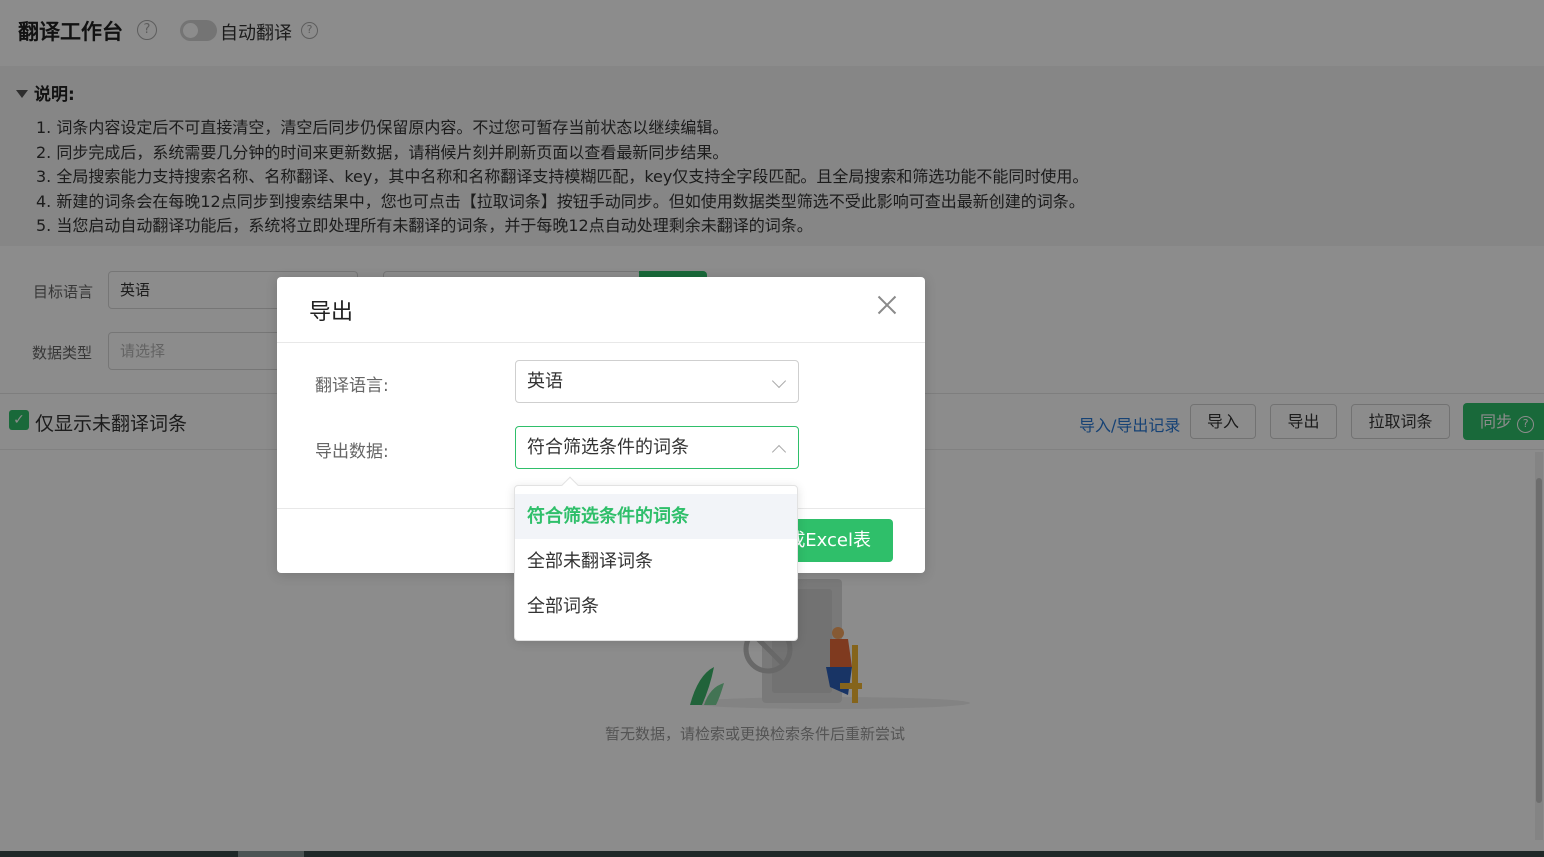 This screenshot has height=857, width=1544. I want to click on translation-language-label: 翻译语言:, so click(352, 386).